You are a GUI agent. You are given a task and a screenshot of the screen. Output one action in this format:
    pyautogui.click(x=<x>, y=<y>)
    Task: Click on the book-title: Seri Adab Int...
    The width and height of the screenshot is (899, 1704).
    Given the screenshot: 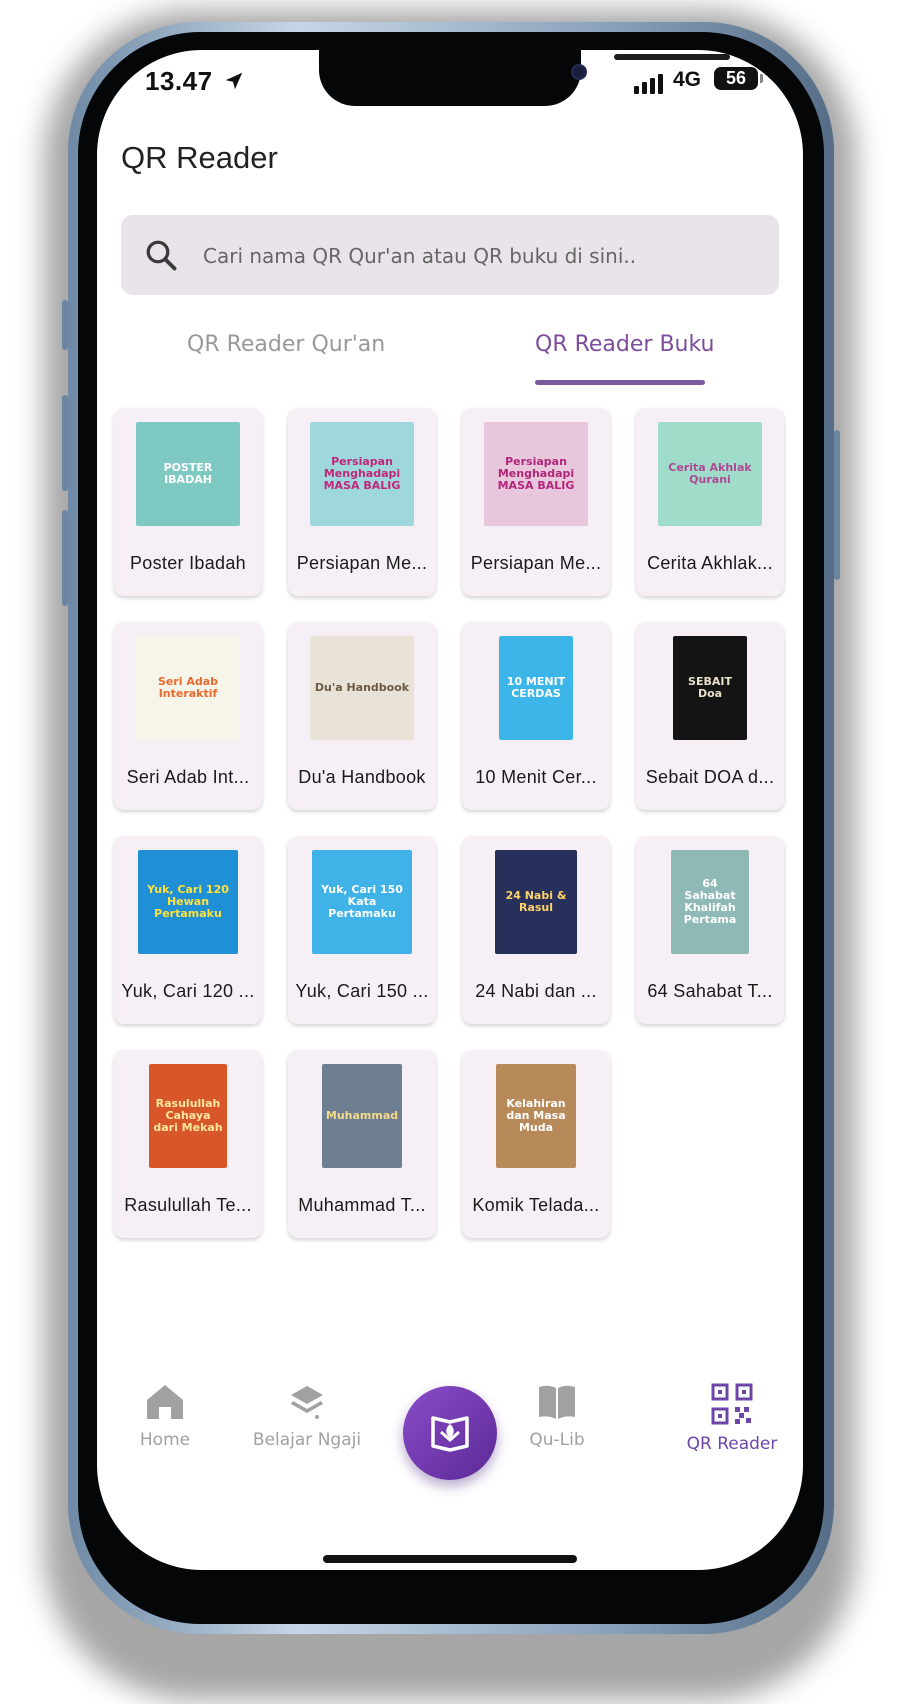 What is the action you would take?
    pyautogui.click(x=188, y=777)
    